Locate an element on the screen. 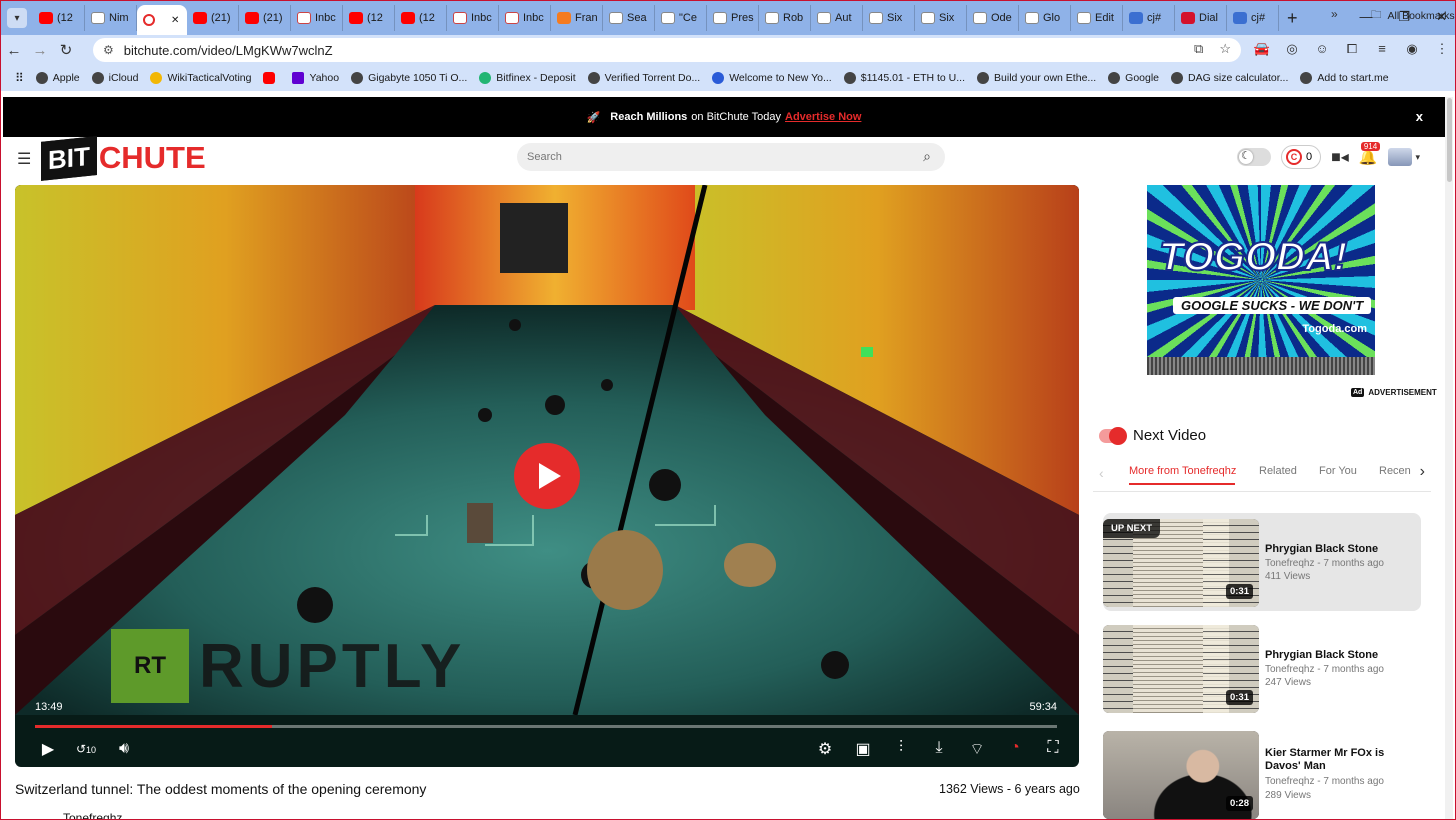 This screenshot has width=1456, height=820. extension-face-icon: ☺ is located at coordinates (1322, 49).